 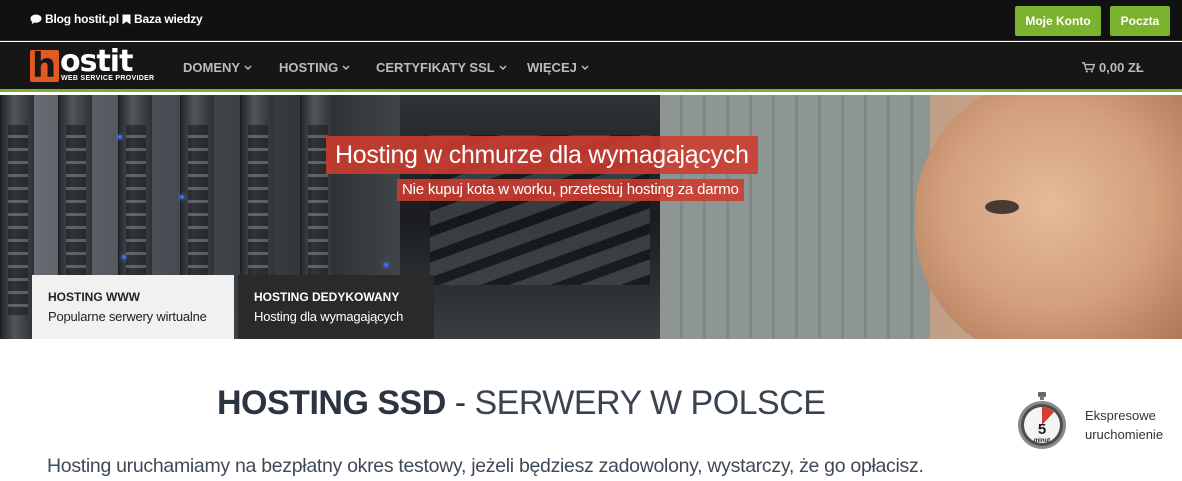 I want to click on tab-subtitle: Hosting dla wymagających, so click(x=329, y=316).